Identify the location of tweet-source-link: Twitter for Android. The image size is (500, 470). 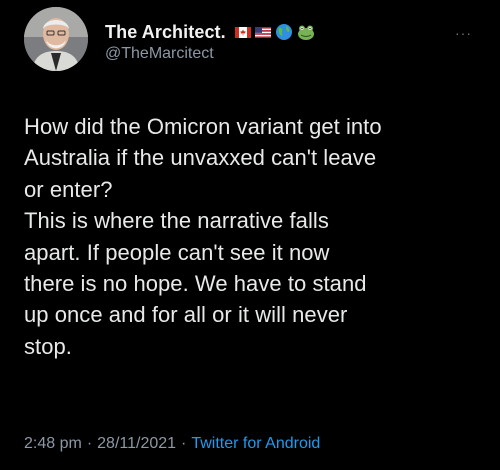
(255, 443).